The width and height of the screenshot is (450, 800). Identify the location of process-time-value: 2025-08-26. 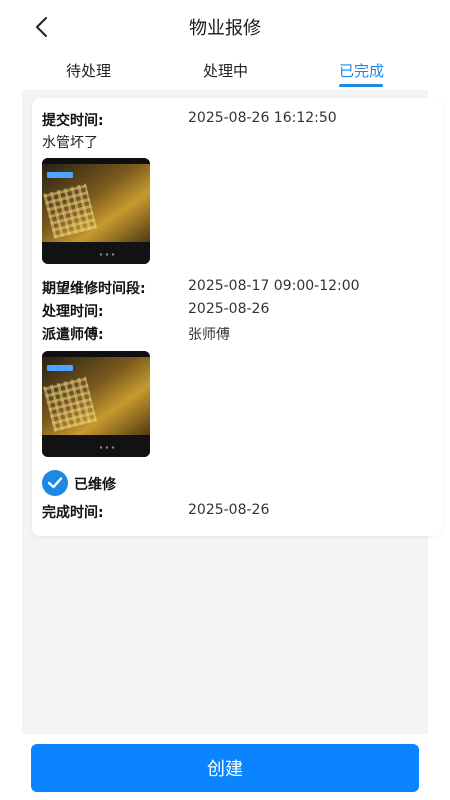
(229, 309).